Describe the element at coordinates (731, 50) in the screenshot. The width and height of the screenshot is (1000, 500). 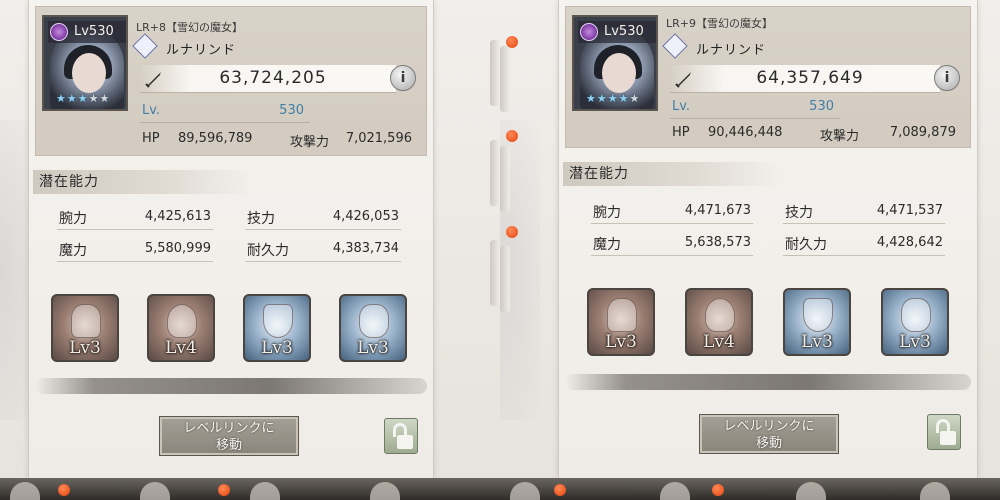
I see `character-name: ルナリンド` at that location.